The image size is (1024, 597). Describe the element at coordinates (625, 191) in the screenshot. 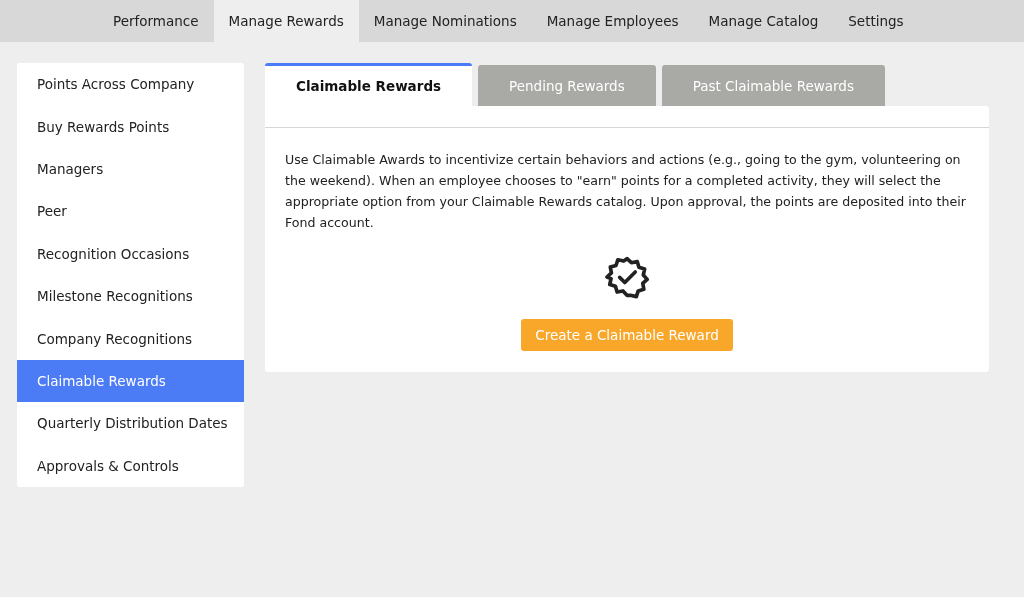

I see `description-text: Use Claimable Awards to incentivize certain behaviors and actions (e.g., going to the gym, volunteering on the weekend). When an employee chooses to "earn" points for a completed activity, they will select the appropriate option from your Claimable Rewards catalog. Upon approval, the points are deposited into their Fond account.` at that location.